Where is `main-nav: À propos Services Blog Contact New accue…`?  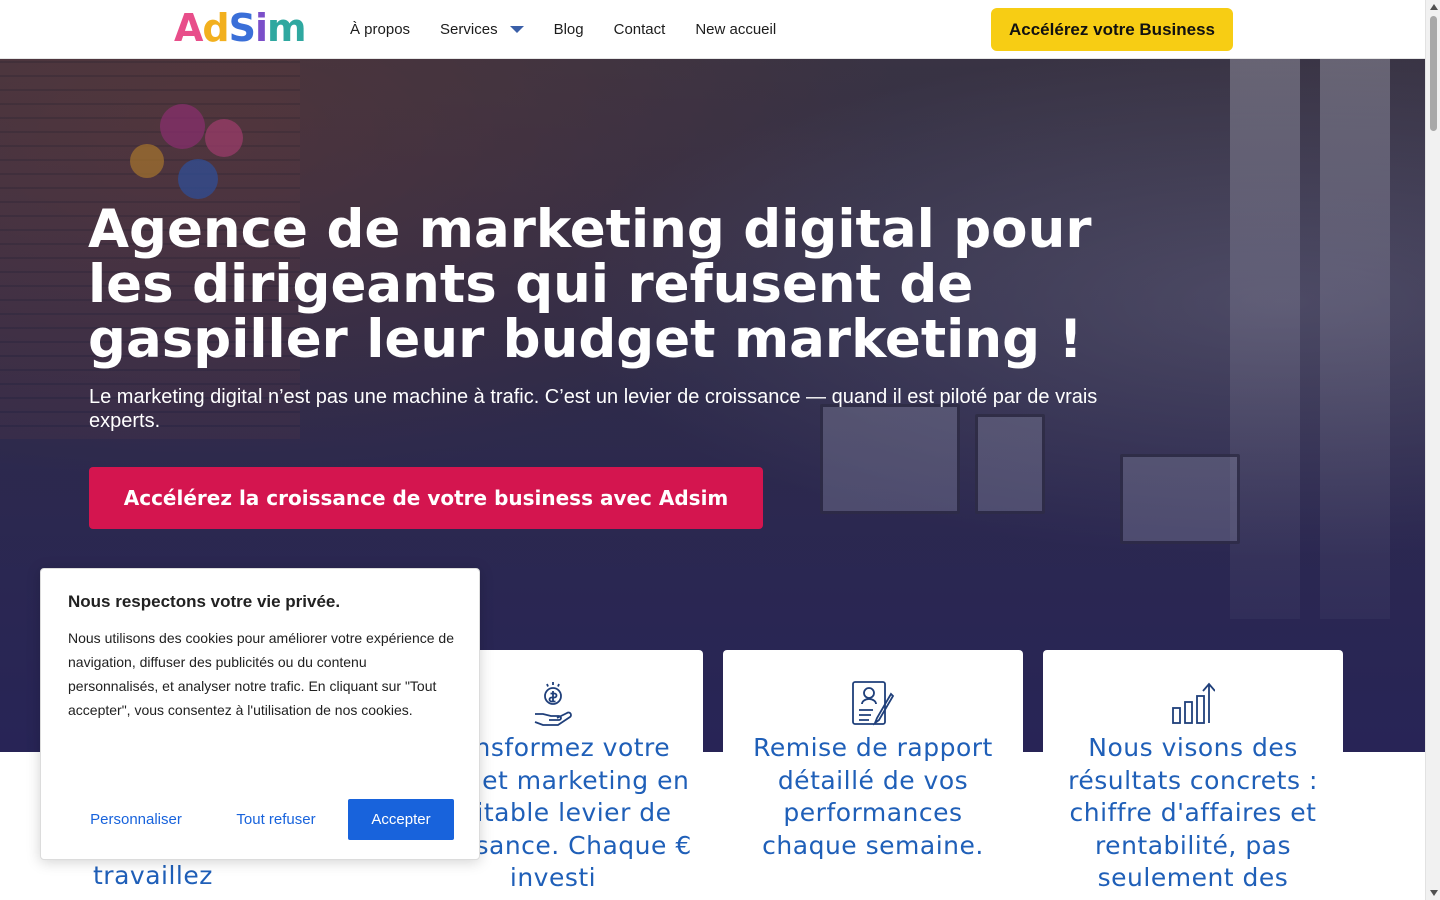 main-nav: À propos Services Blog Contact New accue… is located at coordinates (578, 29).